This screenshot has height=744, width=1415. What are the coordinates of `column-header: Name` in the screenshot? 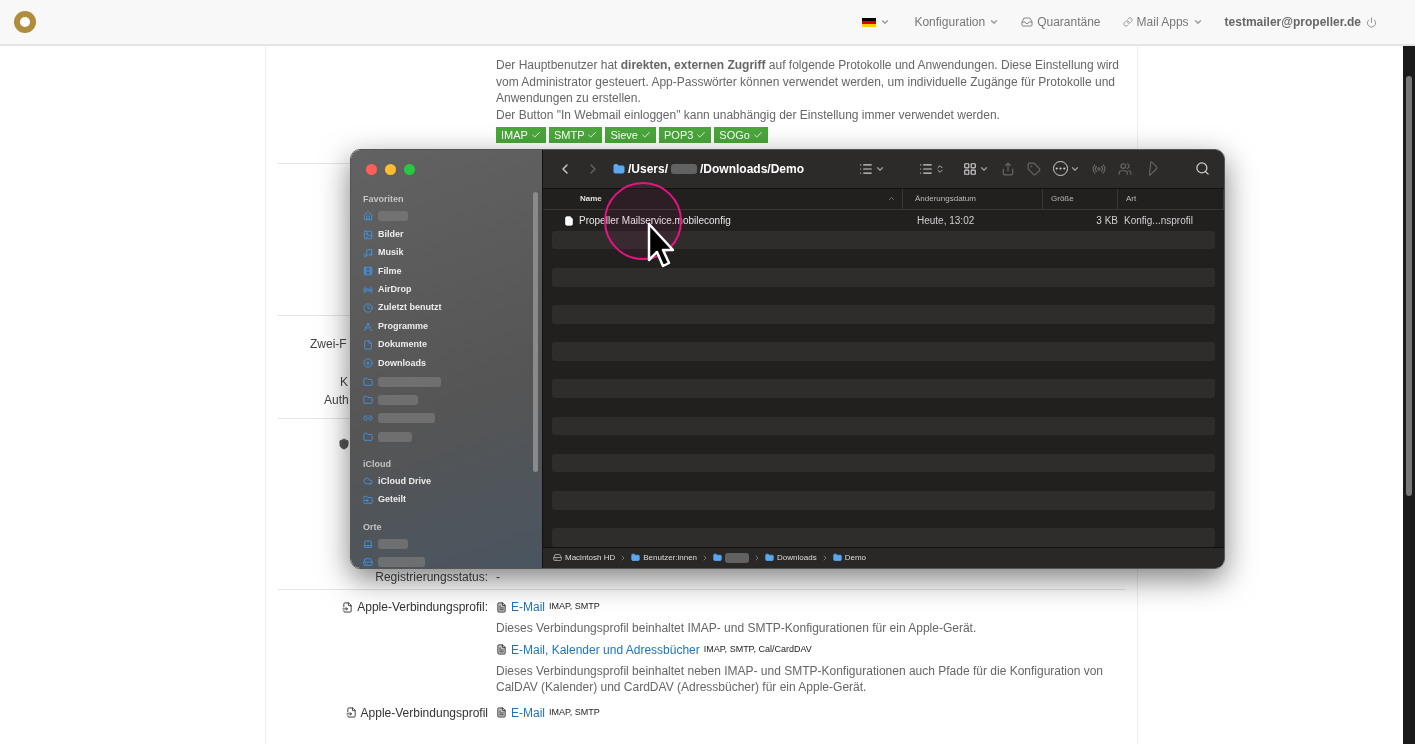 It's located at (723, 198).